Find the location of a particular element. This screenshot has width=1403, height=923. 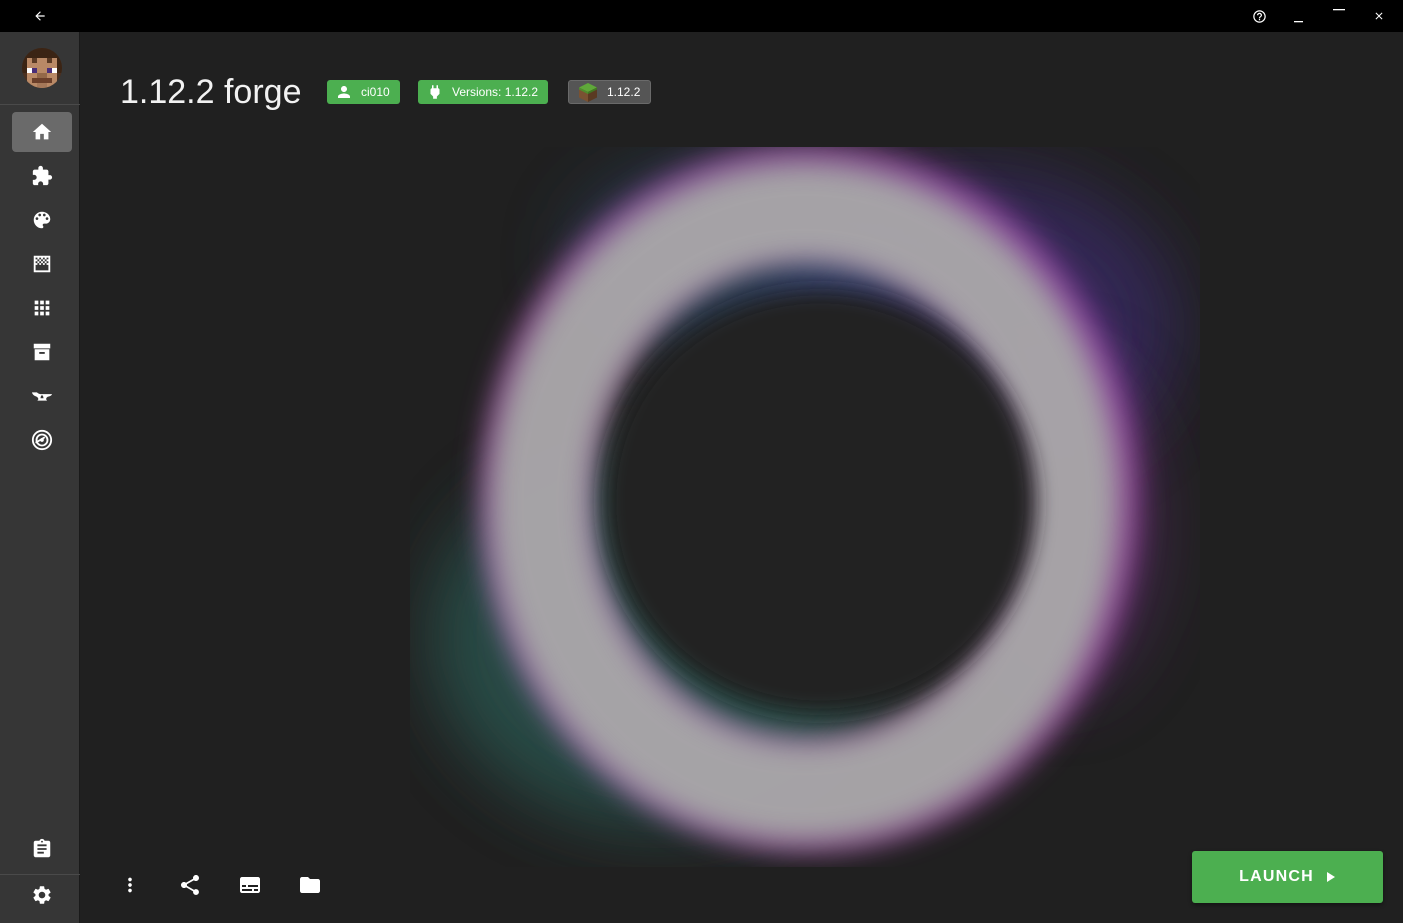

power-plug-icon is located at coordinates (435, 92).